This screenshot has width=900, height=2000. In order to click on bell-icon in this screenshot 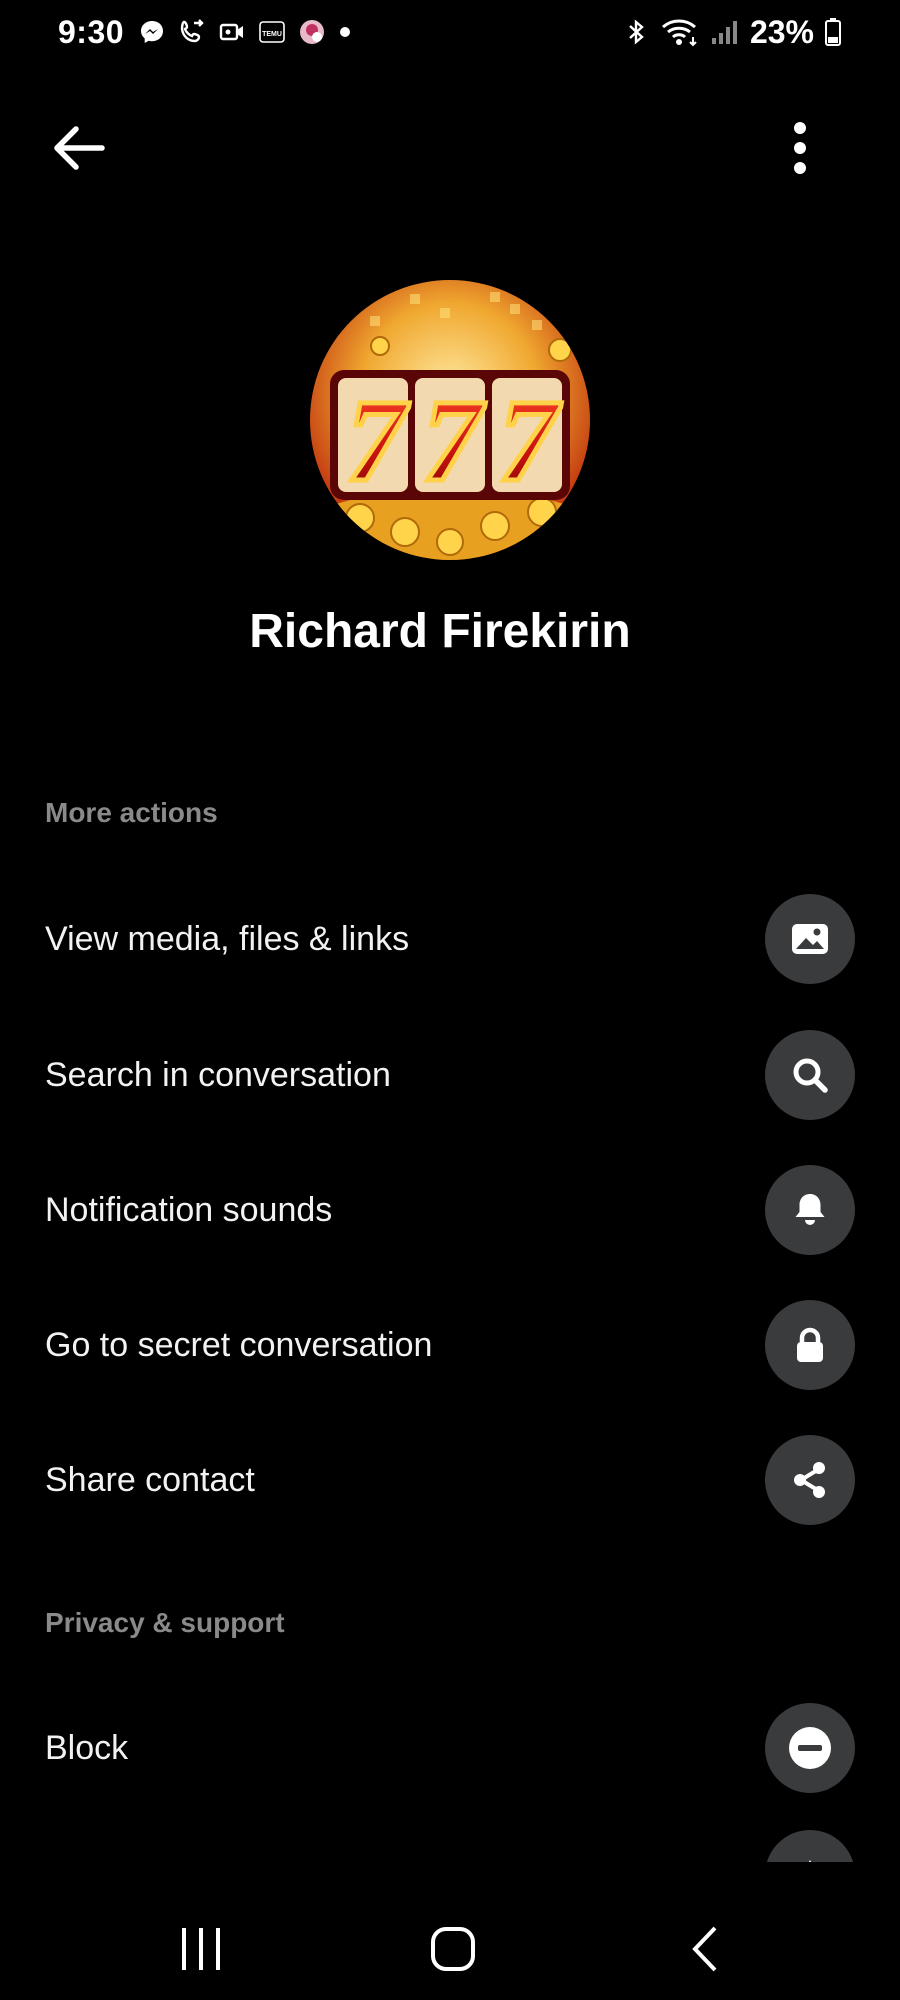, I will do `click(810, 1209)`.